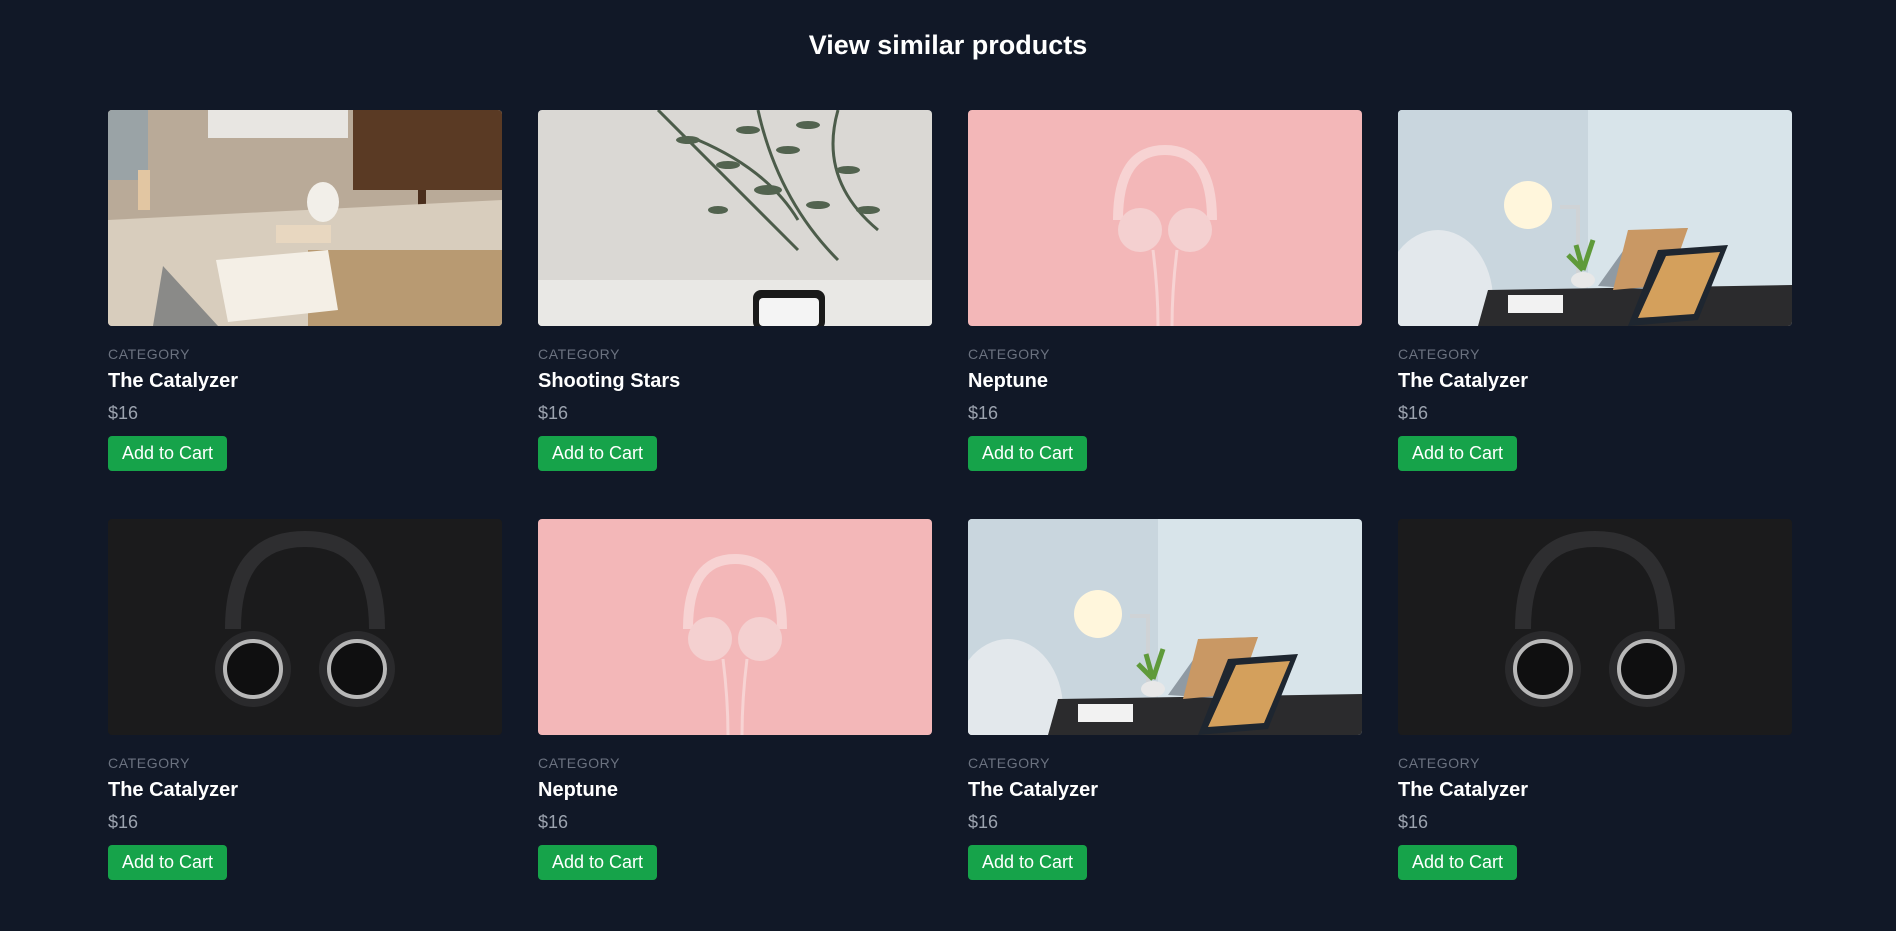 The height and width of the screenshot is (931, 1896). Describe the element at coordinates (948, 45) in the screenshot. I see `section-title: View similar products` at that location.